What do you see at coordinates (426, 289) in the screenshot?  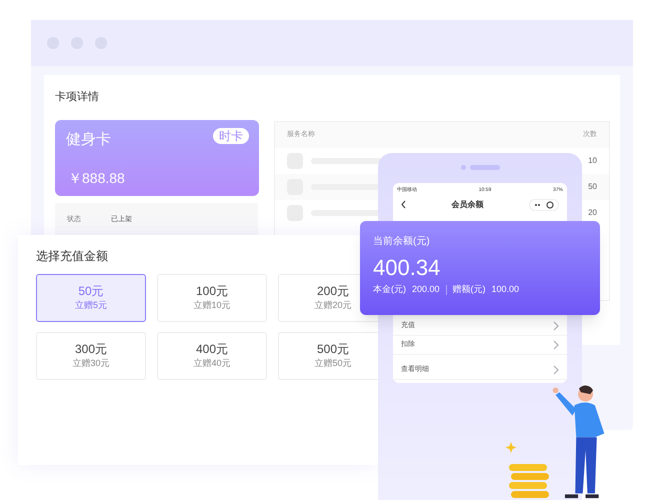 I see `principal-value: 200.00` at bounding box center [426, 289].